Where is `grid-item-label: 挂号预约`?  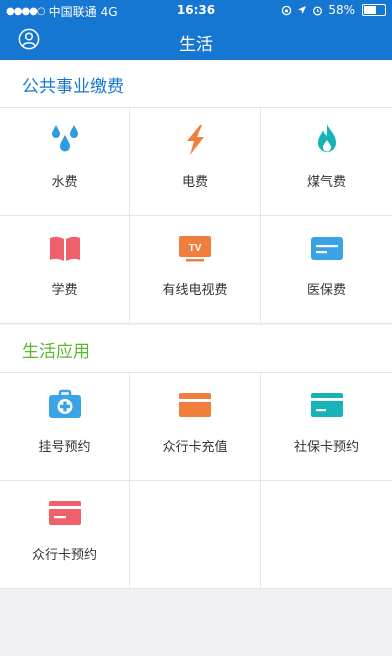
grid-item-label: 挂号预约 is located at coordinates (64, 447).